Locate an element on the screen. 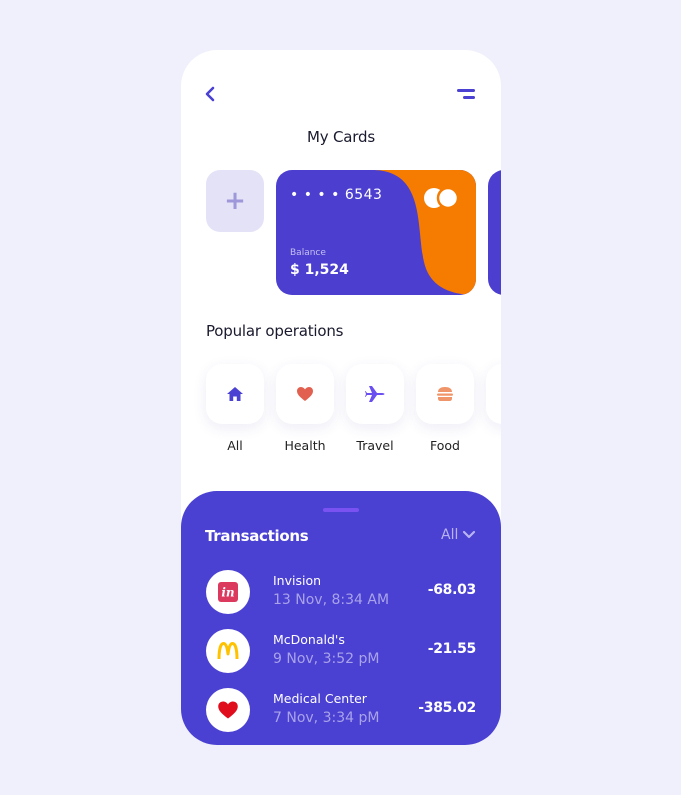 This screenshot has width=681, height=795. transaction-amount: -385.02 is located at coordinates (447, 708).